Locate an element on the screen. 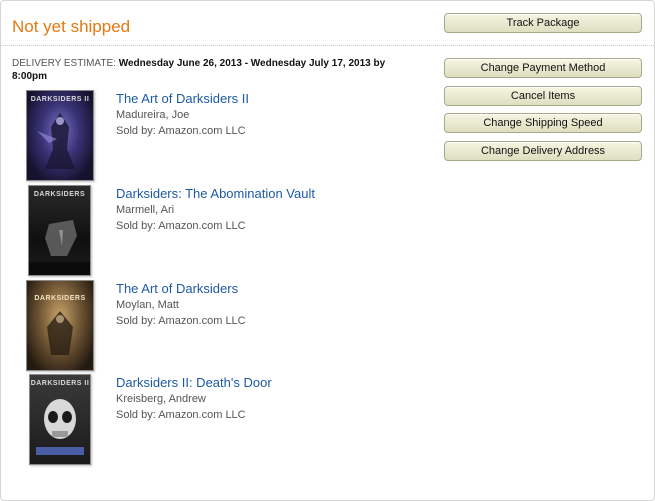 The height and width of the screenshot is (501, 655). item-author: Madureira, Joe is located at coordinates (153, 115).